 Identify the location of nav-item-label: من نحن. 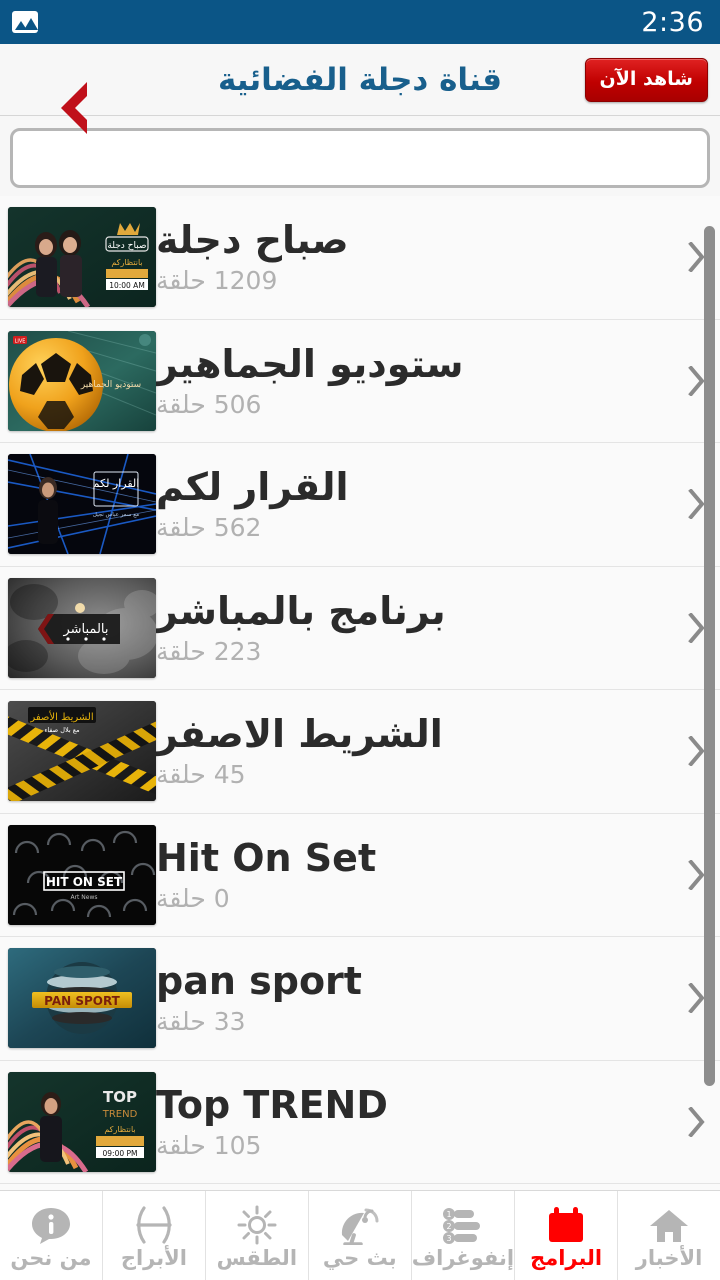
(51, 1257).